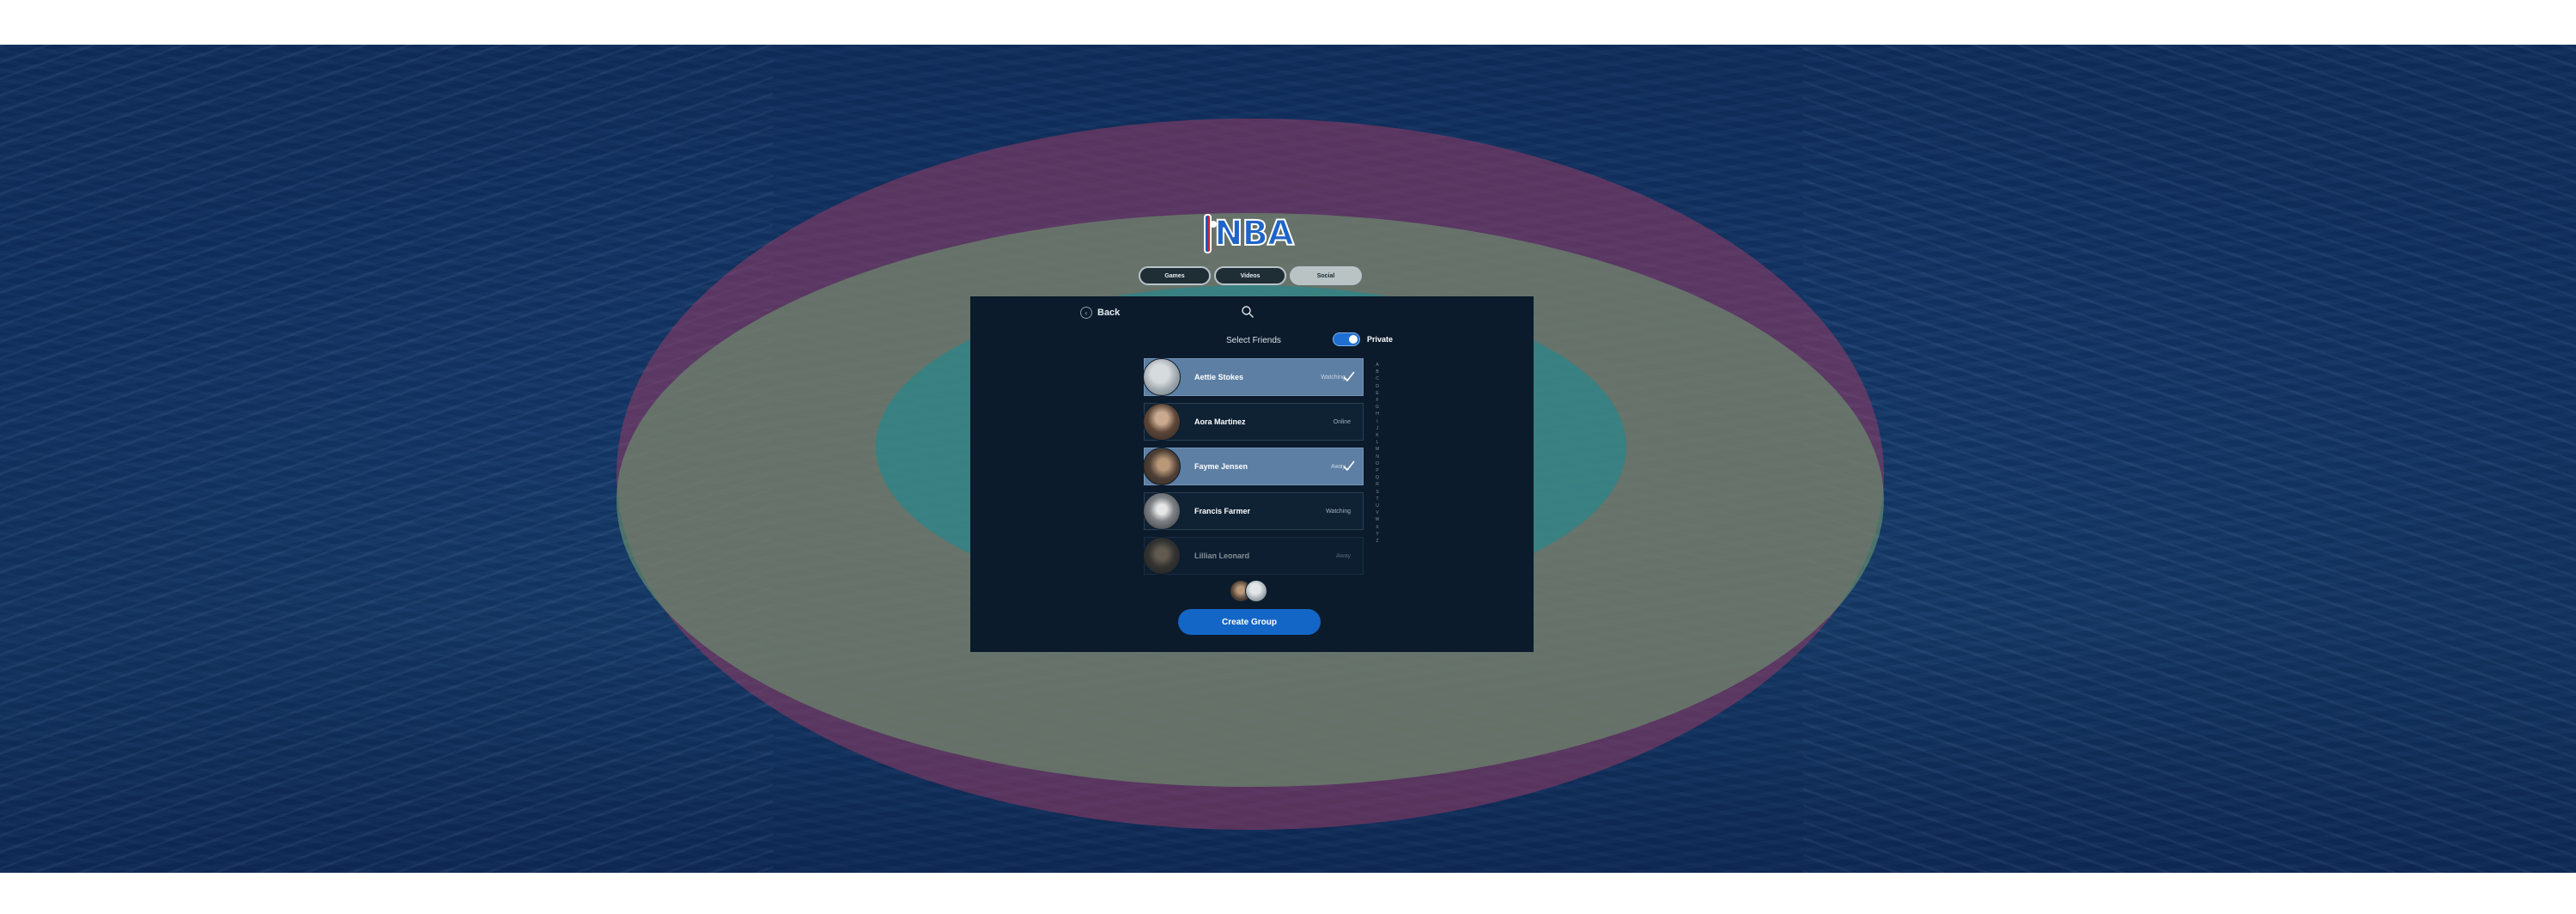  I want to click on friend-row: Fayme Jensen Away, so click(1254, 466).